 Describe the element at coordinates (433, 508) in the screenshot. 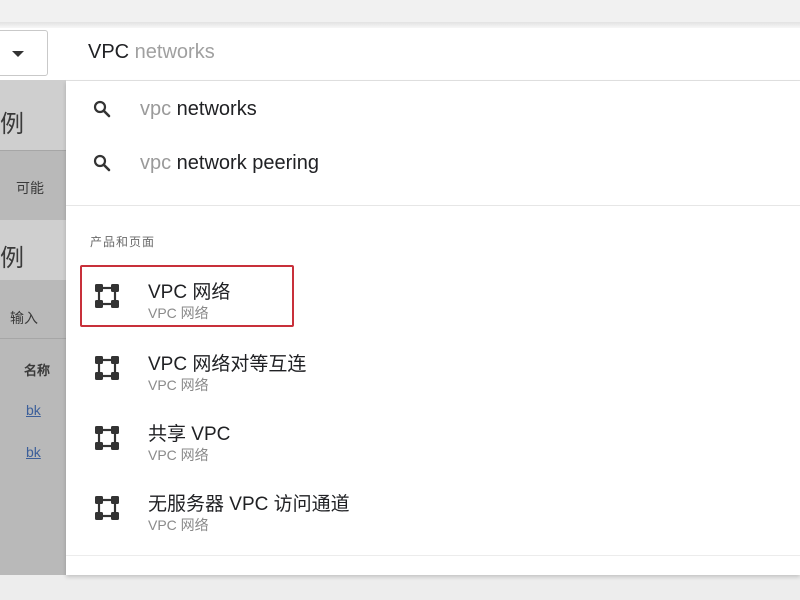

I see `product-result-serverless-vpc-access: 无服务器 VPC 访问通道 VPC 网络` at that location.